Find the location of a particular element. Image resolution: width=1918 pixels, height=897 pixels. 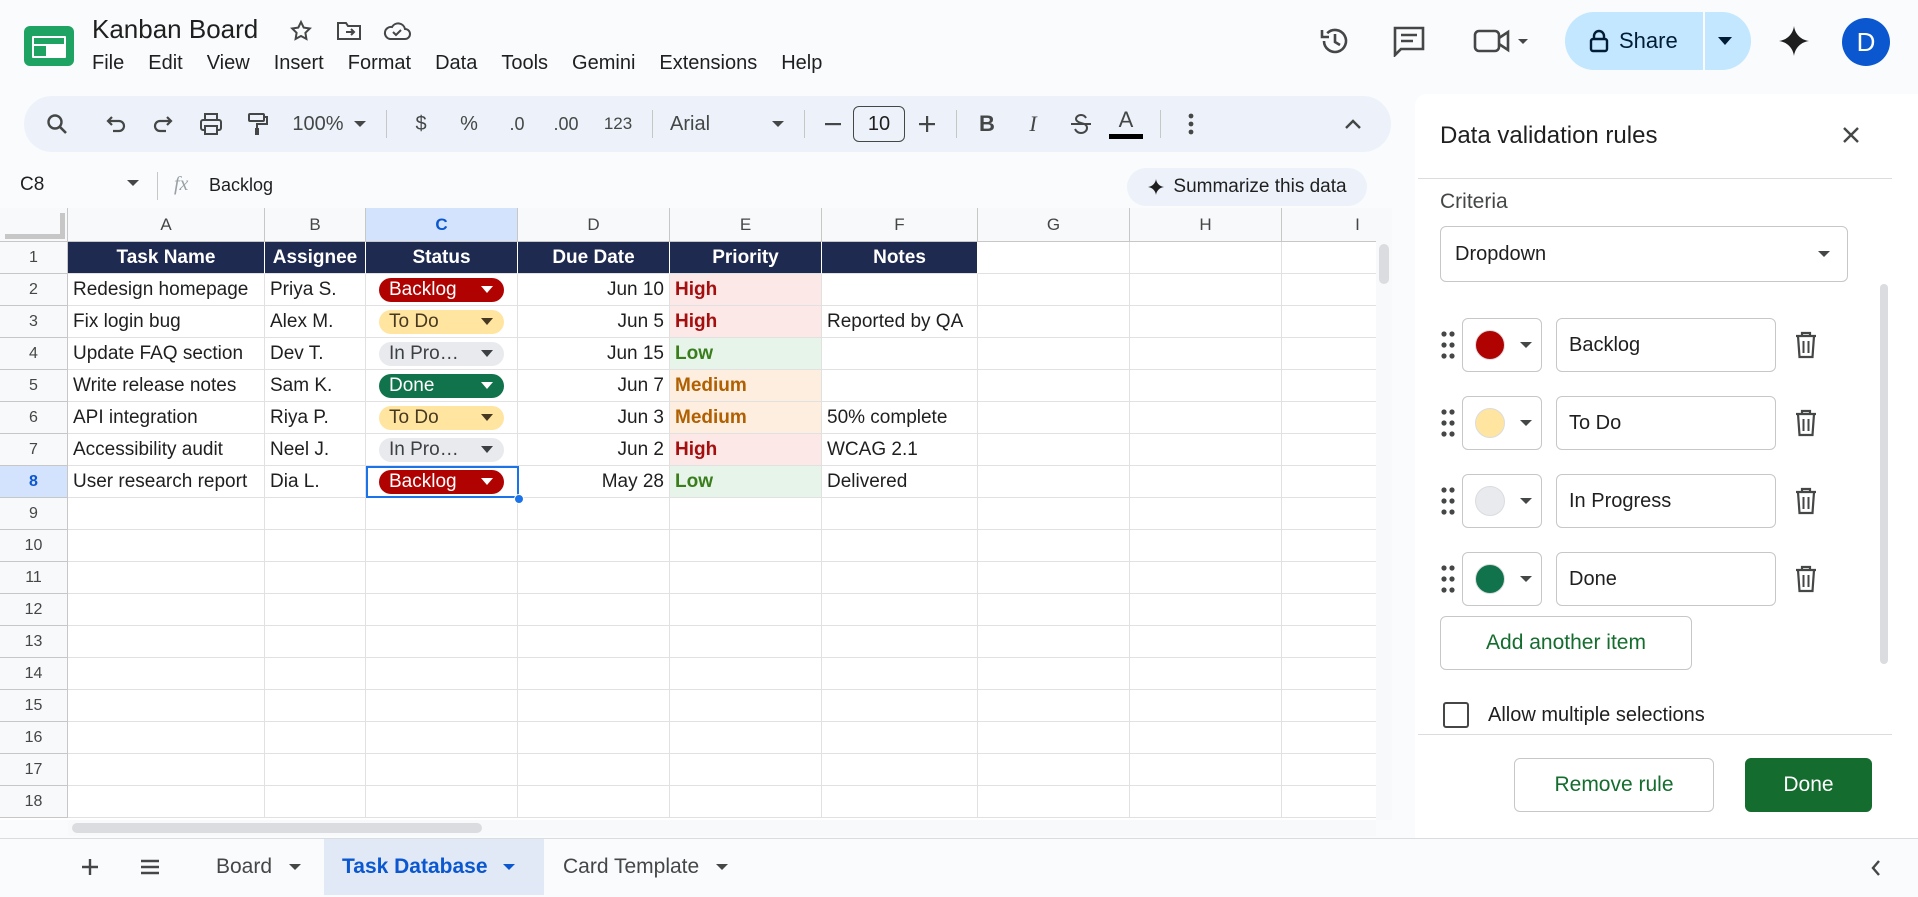

status-cell: To Do is located at coordinates (442, 322).